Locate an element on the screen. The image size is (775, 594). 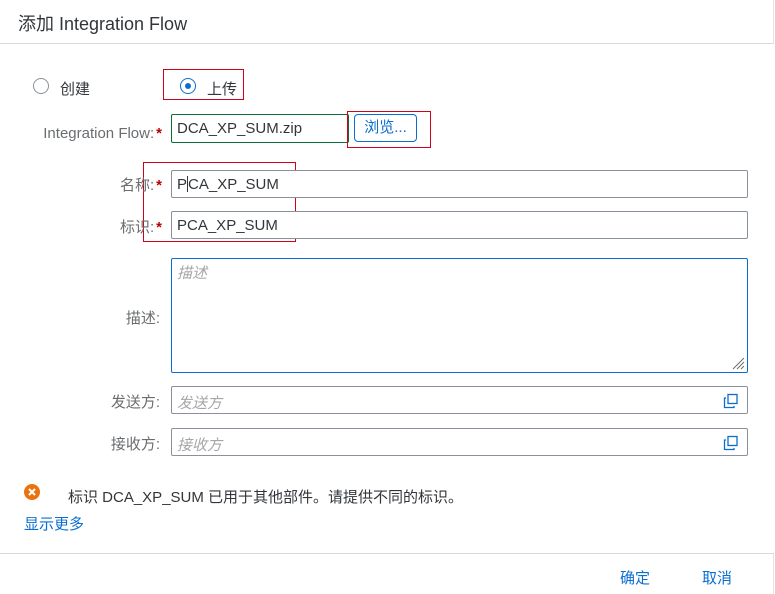
description-textarea: 描述 is located at coordinates (459, 315).